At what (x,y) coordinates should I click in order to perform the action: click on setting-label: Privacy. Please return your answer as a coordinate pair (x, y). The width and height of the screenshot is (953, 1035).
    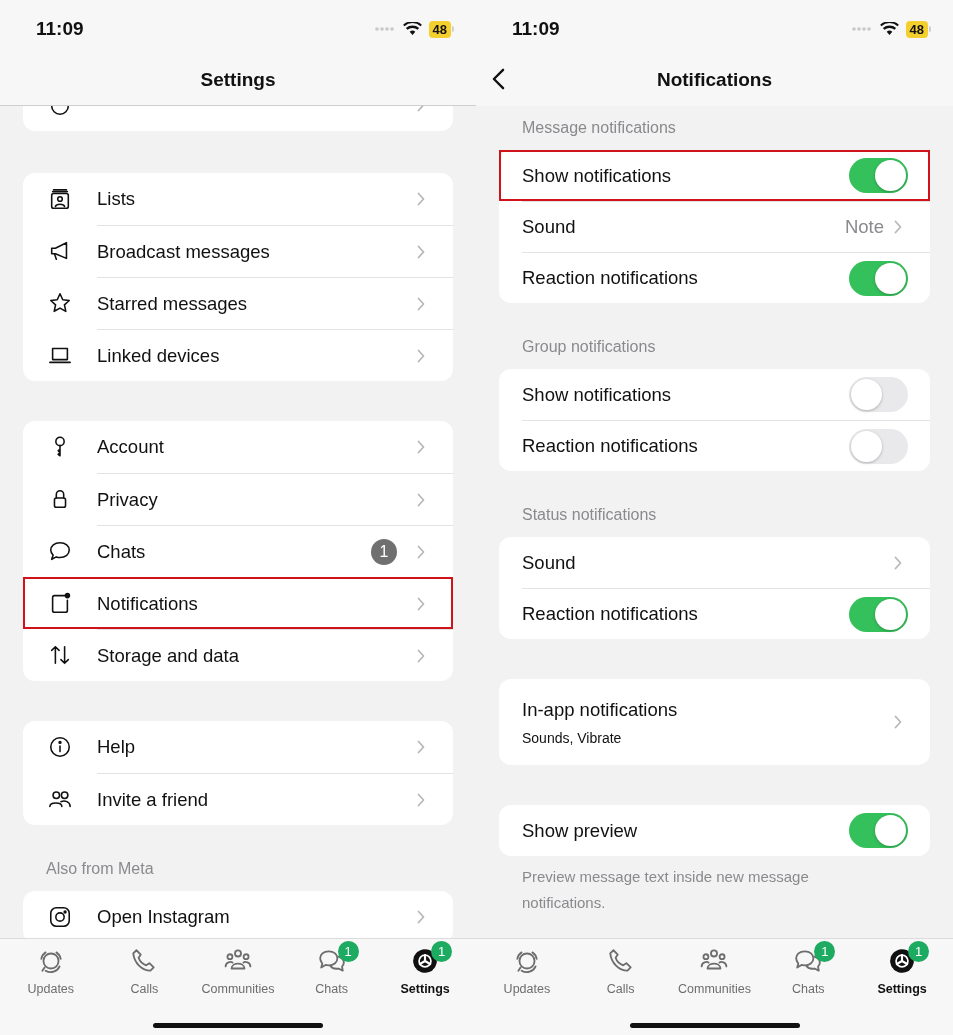
    Looking at the image, I should click on (127, 499).